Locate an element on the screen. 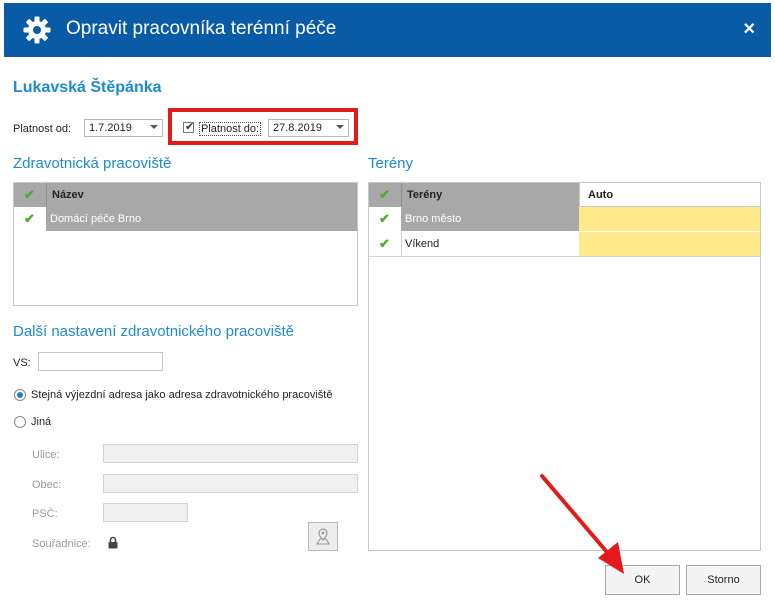 This screenshot has width=775, height=608. column-name-header: Název is located at coordinates (68, 195).